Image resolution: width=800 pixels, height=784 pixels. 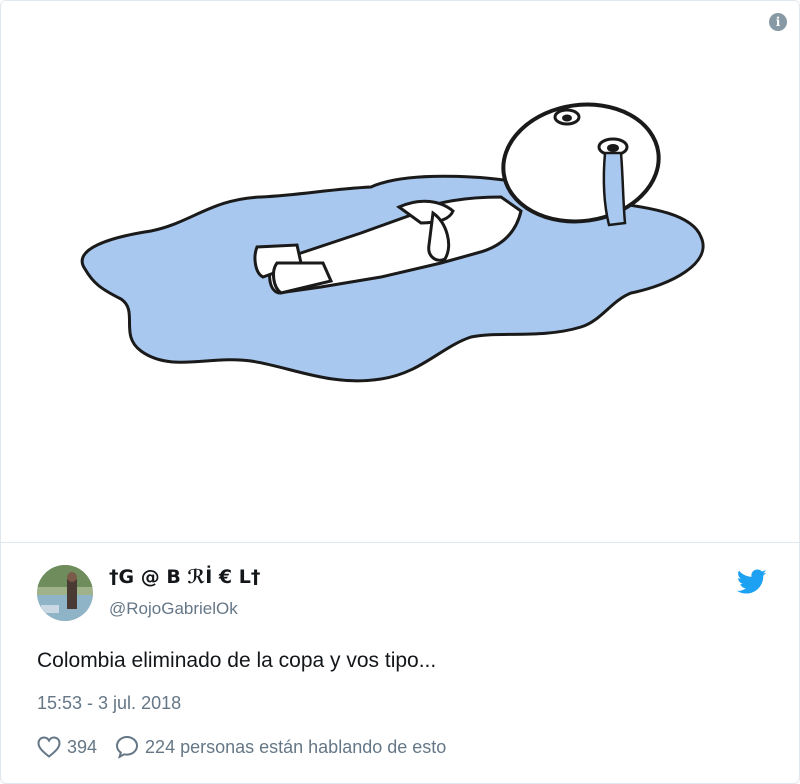 I want to click on tweet-actions: 394 224 personas están hablando de esto, so click(x=241, y=747).